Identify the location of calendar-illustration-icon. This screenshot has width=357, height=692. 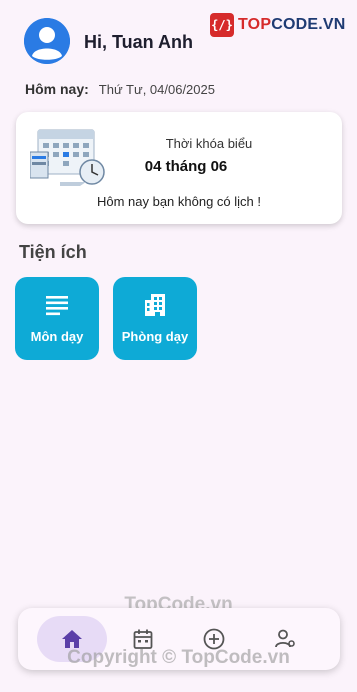
(67, 157).